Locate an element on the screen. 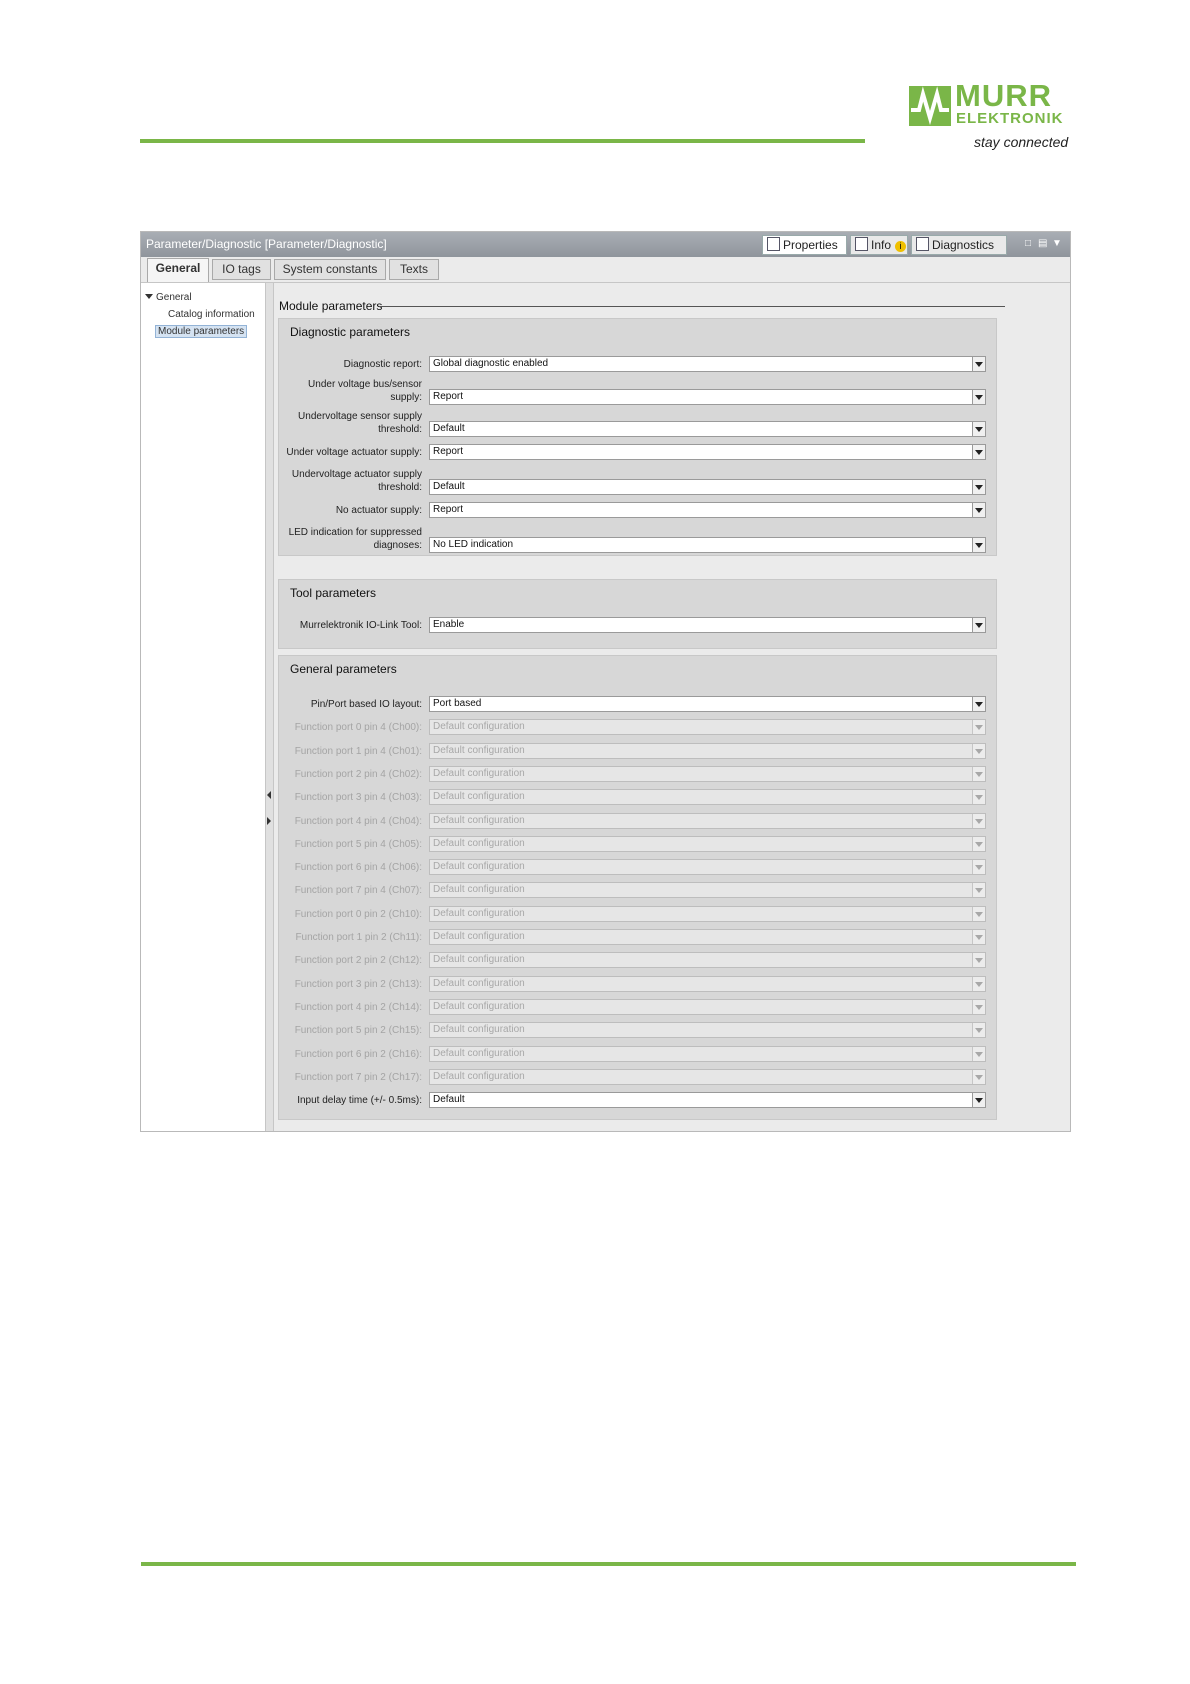  param-label: Function port 7 pin 2 (Ch17): is located at coordinates (358, 1077).